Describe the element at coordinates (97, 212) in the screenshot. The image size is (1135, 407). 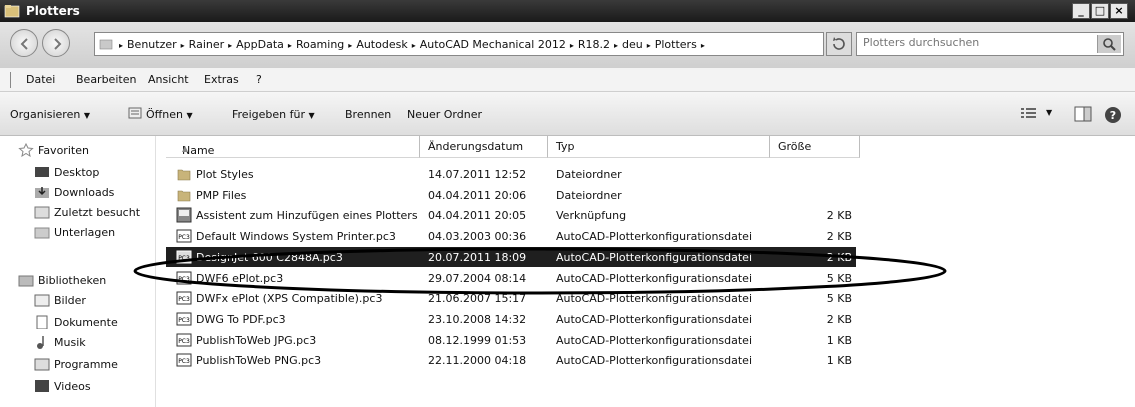
I see `nav-recent-label: Zuletzt besucht` at that location.